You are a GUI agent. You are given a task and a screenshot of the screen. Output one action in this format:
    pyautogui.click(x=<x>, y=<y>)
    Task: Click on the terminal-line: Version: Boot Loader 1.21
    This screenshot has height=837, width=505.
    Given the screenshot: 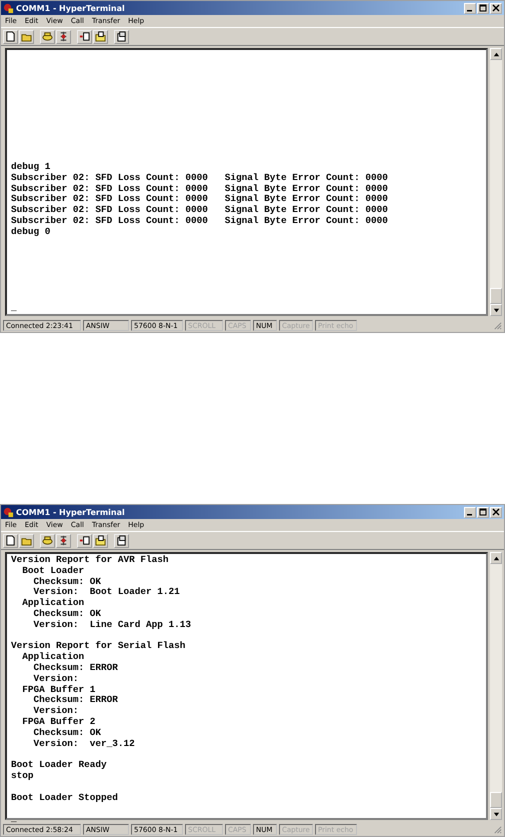 What is the action you would take?
    pyautogui.click(x=106, y=592)
    